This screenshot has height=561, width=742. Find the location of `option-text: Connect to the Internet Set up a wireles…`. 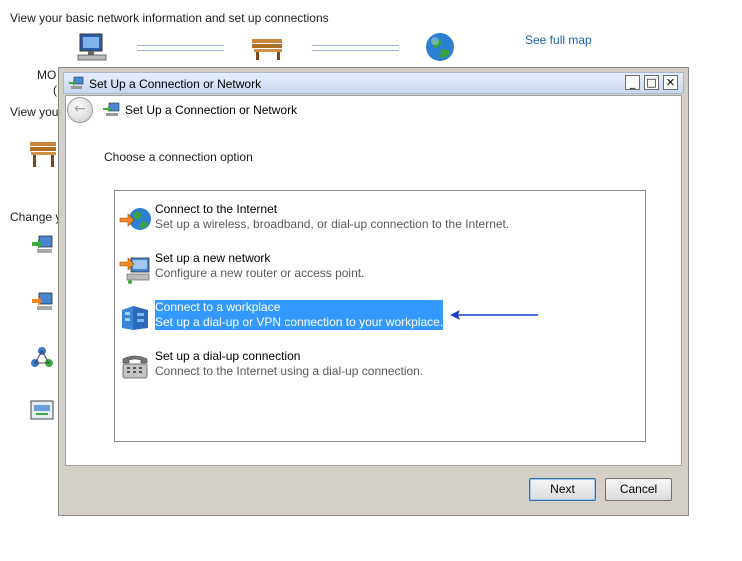

option-text: Connect to the Internet Set up a wireles… is located at coordinates (332, 217).